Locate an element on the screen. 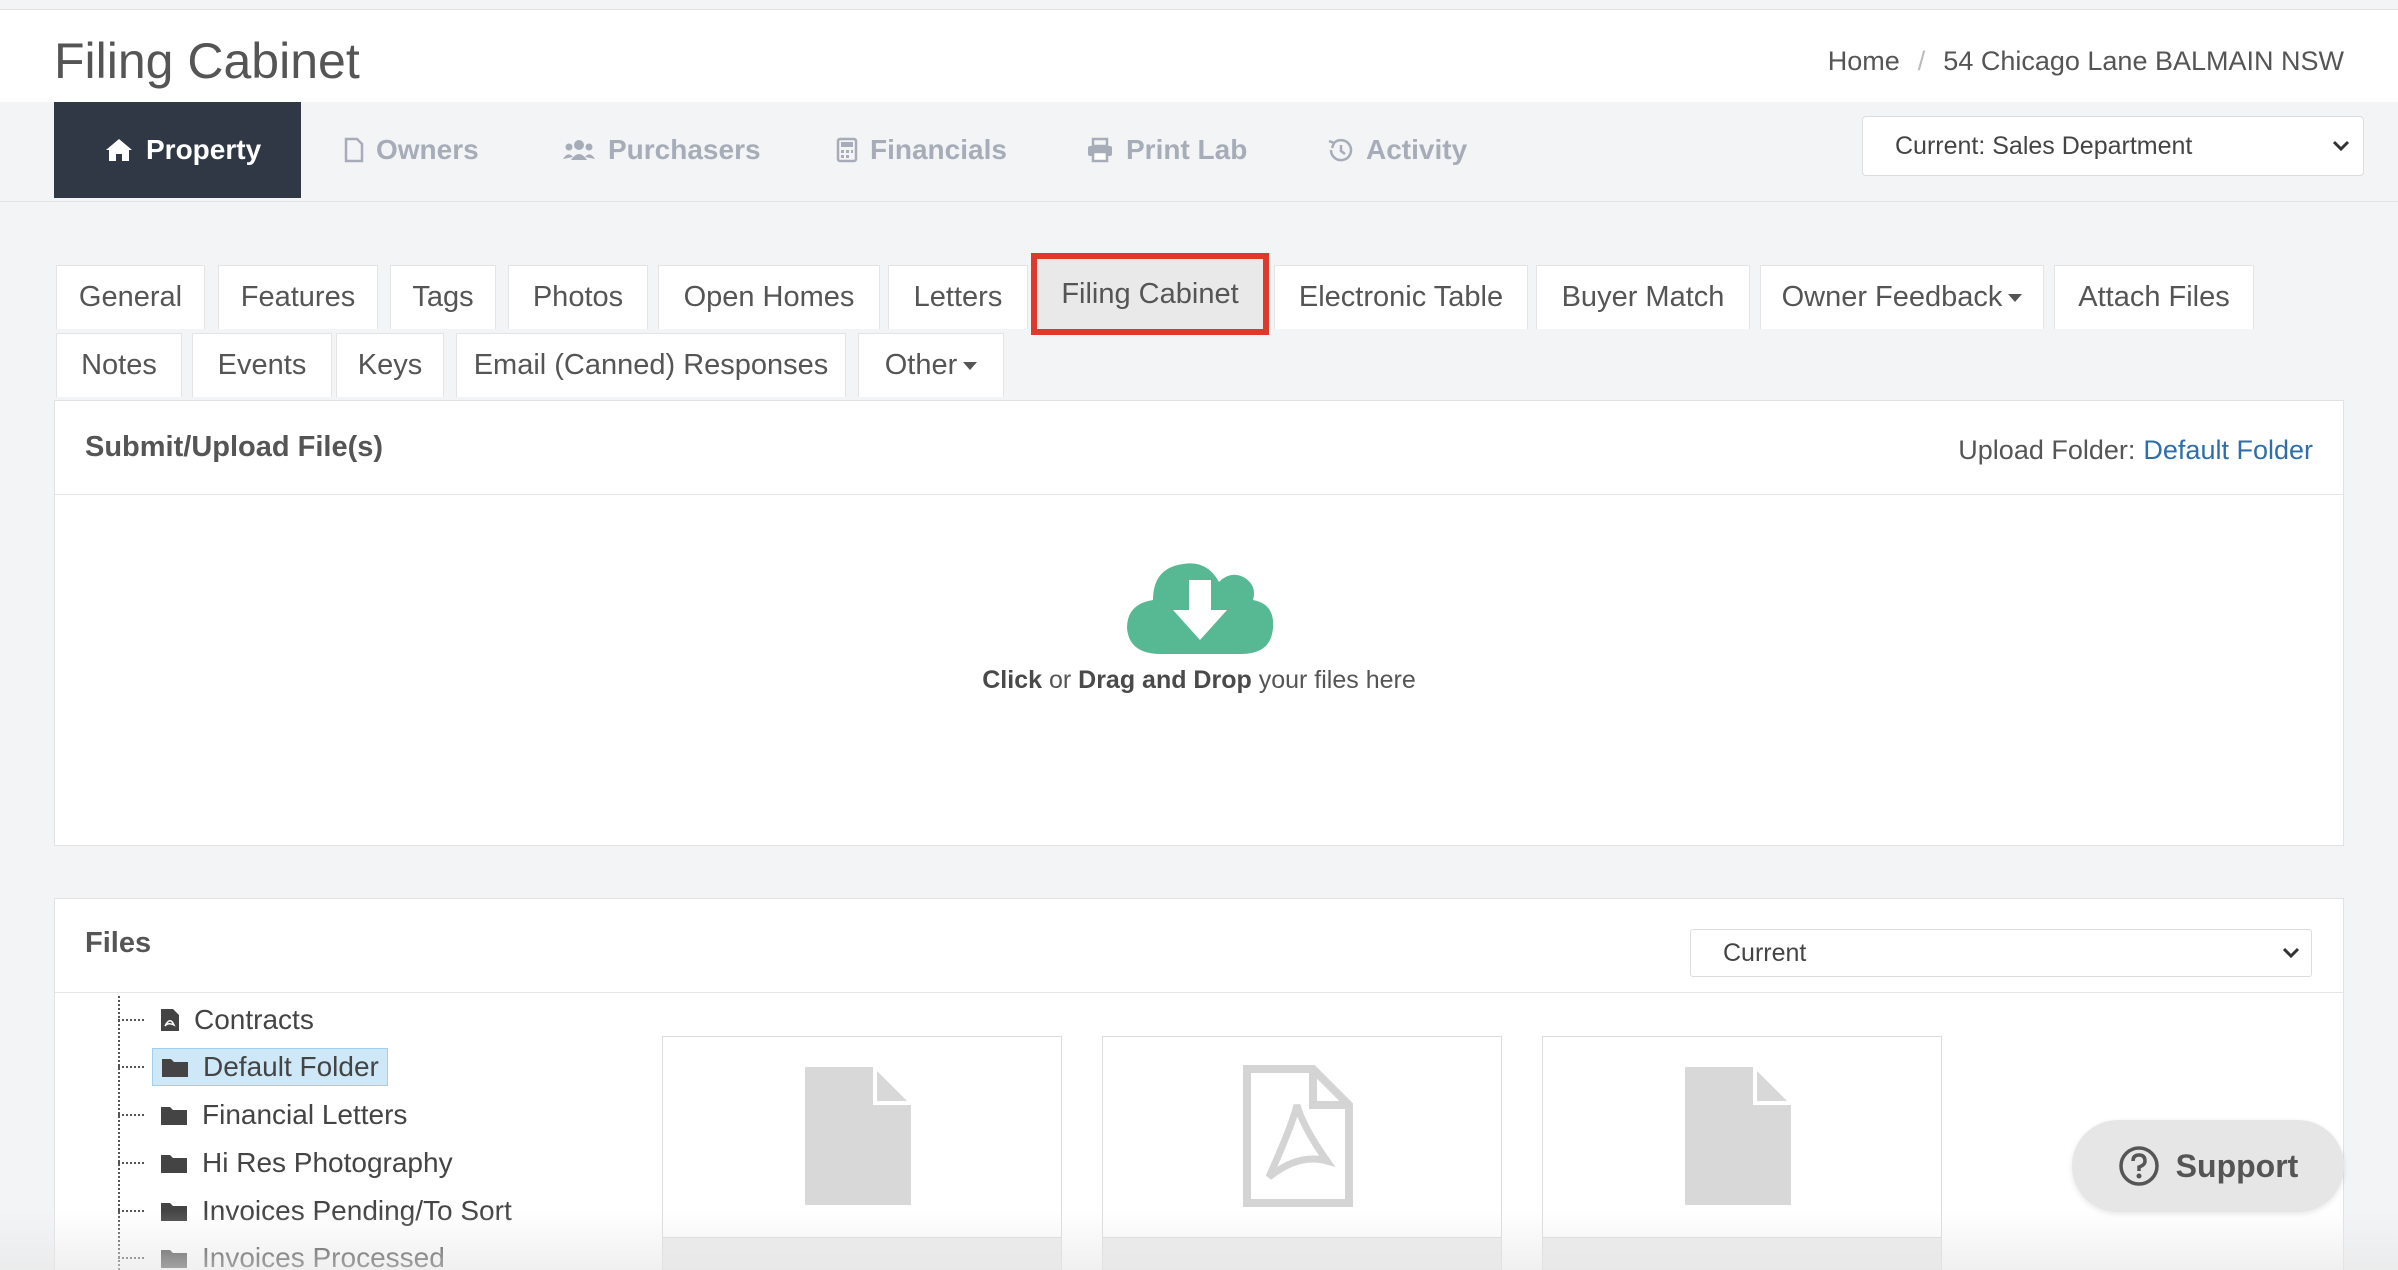 The image size is (2398, 1270). tab-notes: Notes is located at coordinates (119, 365).